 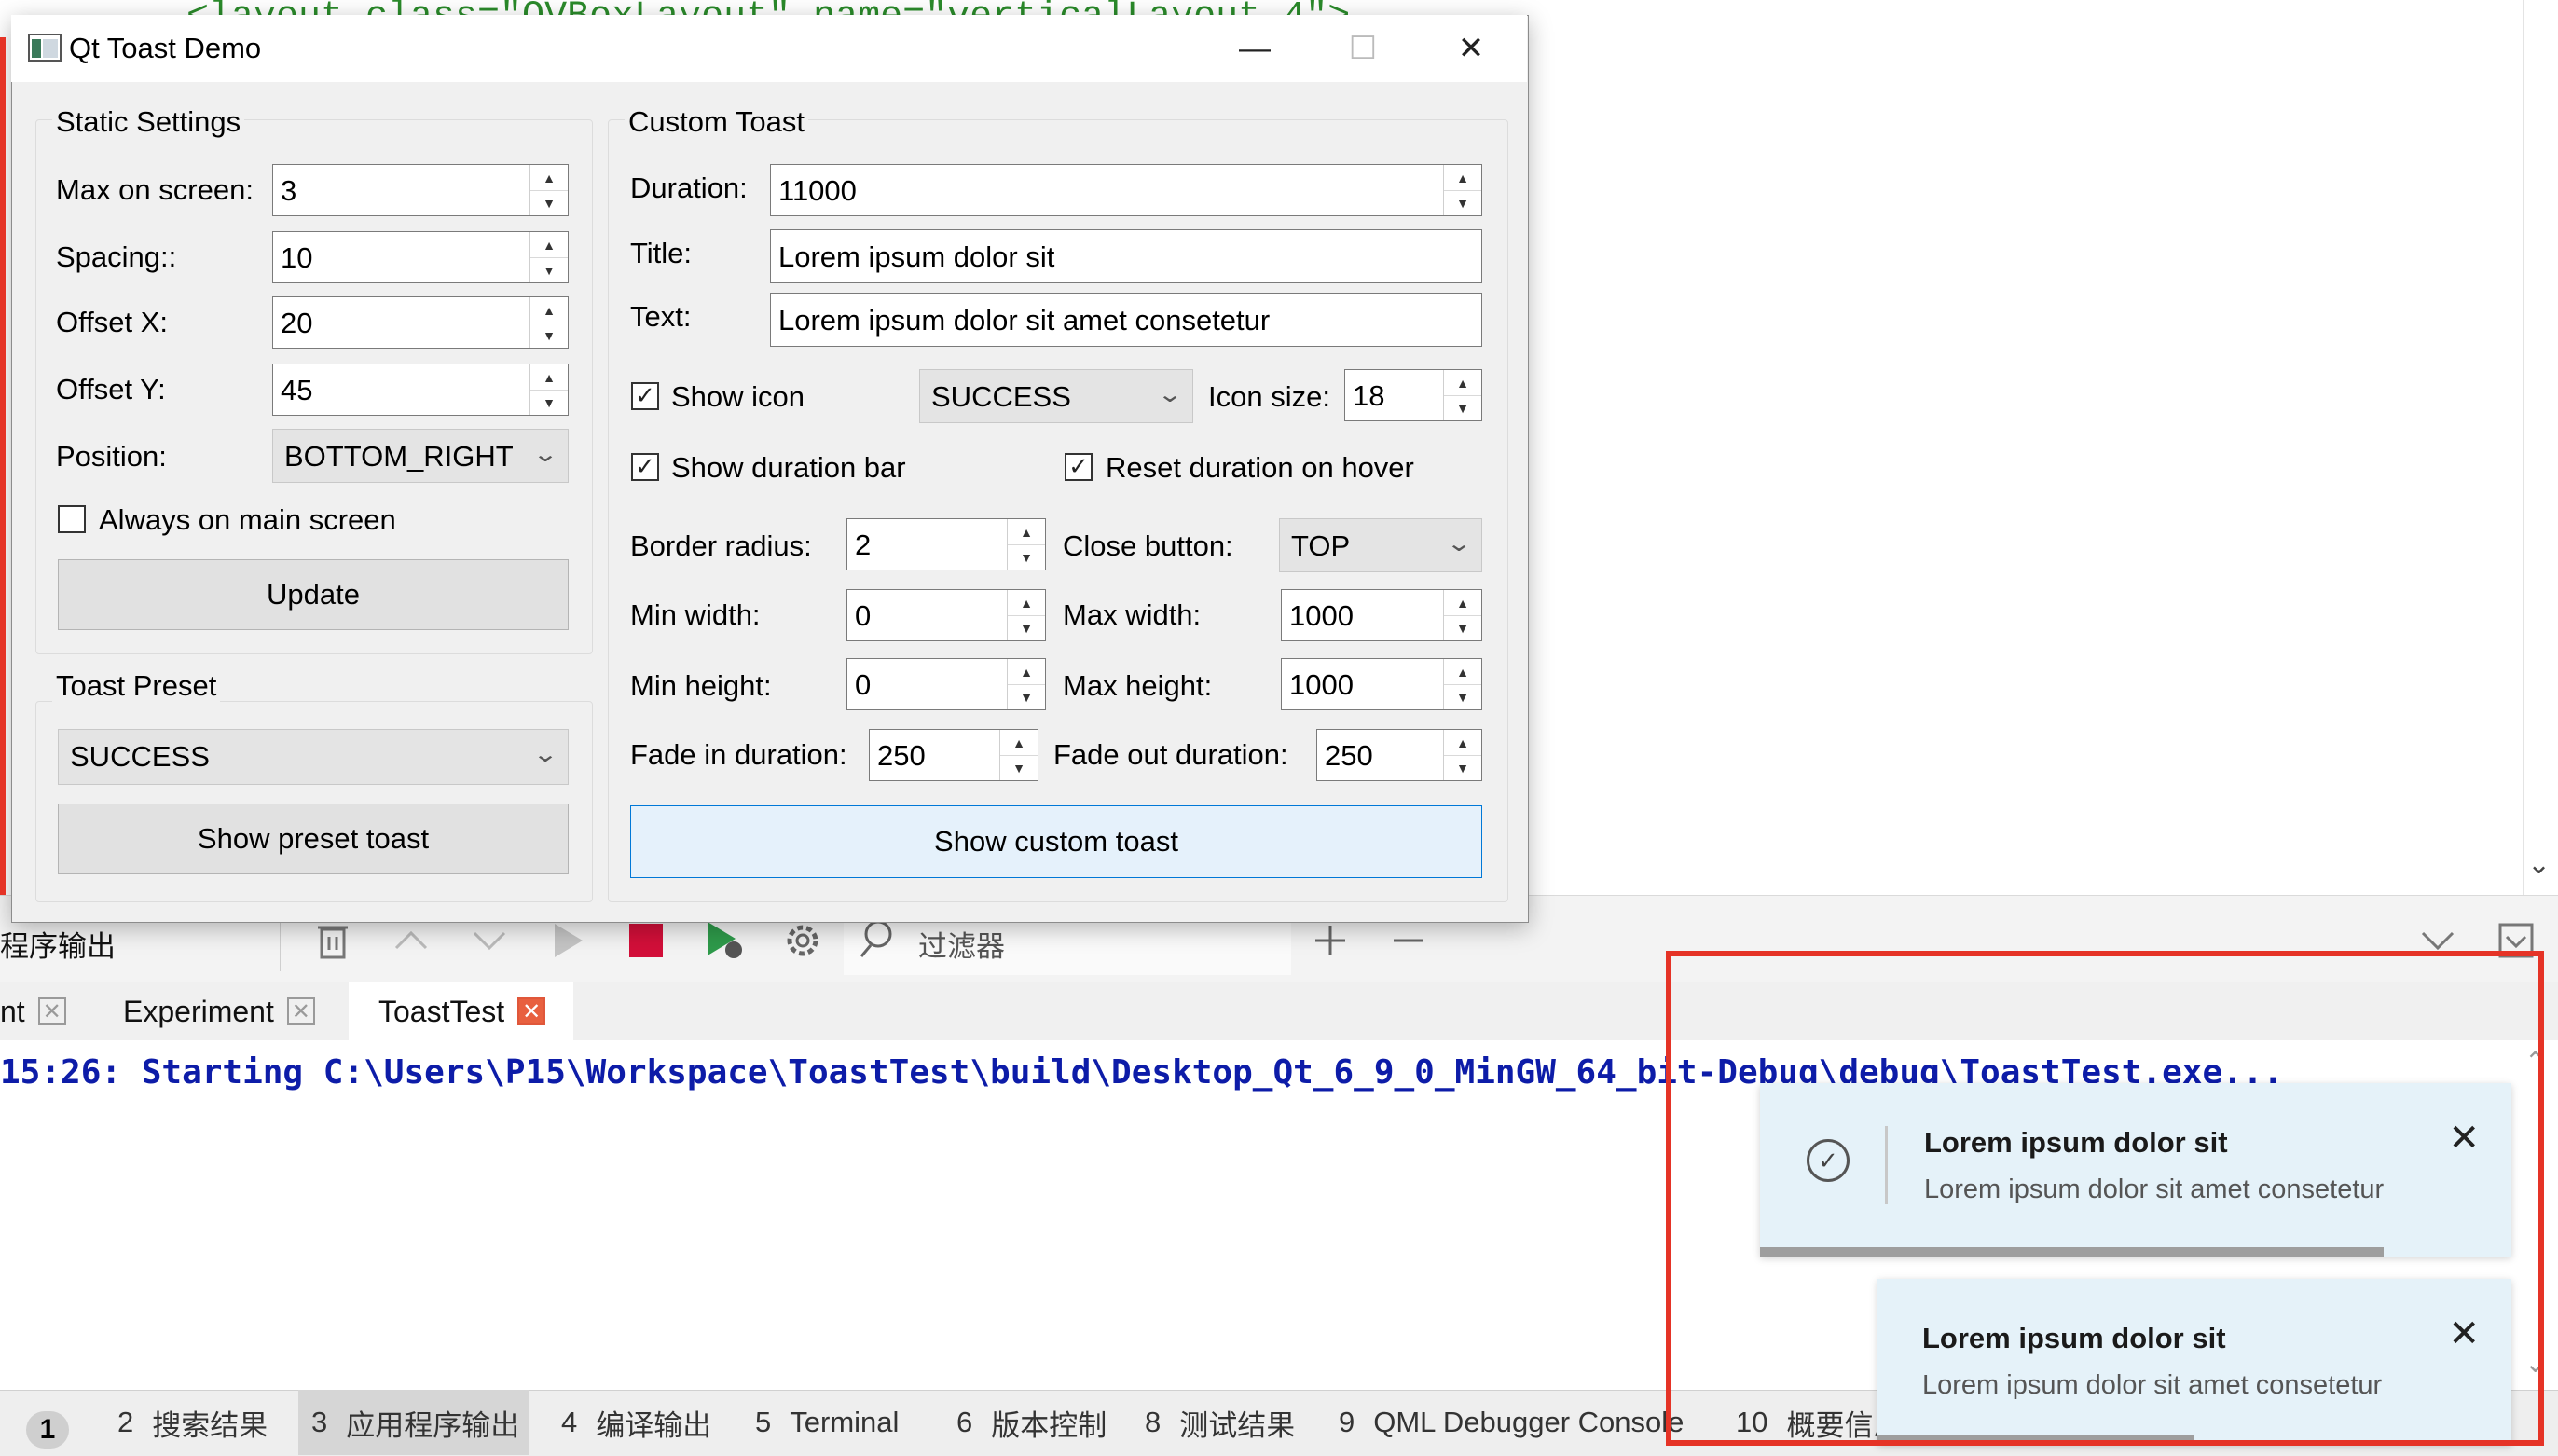 I want to click on max-on-screen-label: Max on screen:, so click(x=155, y=189).